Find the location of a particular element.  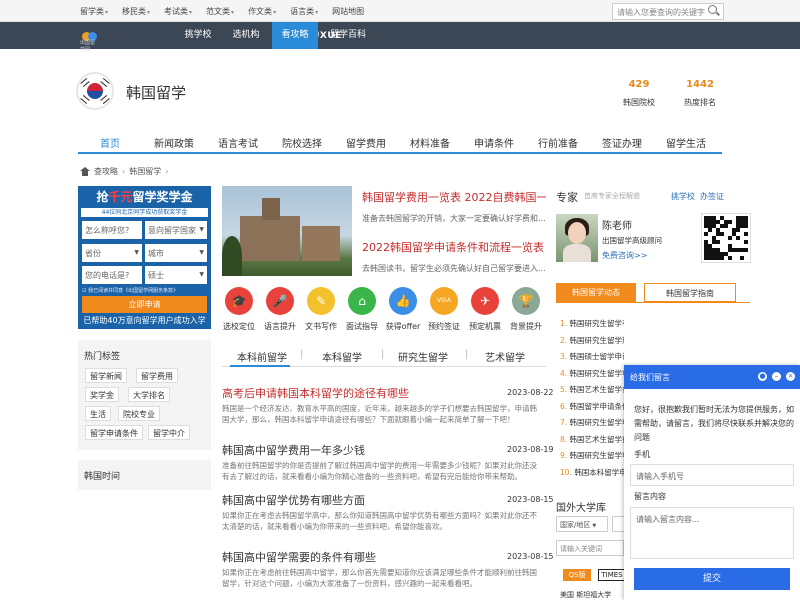

topnav-sitemap: 网站地图 is located at coordinates (348, 11).